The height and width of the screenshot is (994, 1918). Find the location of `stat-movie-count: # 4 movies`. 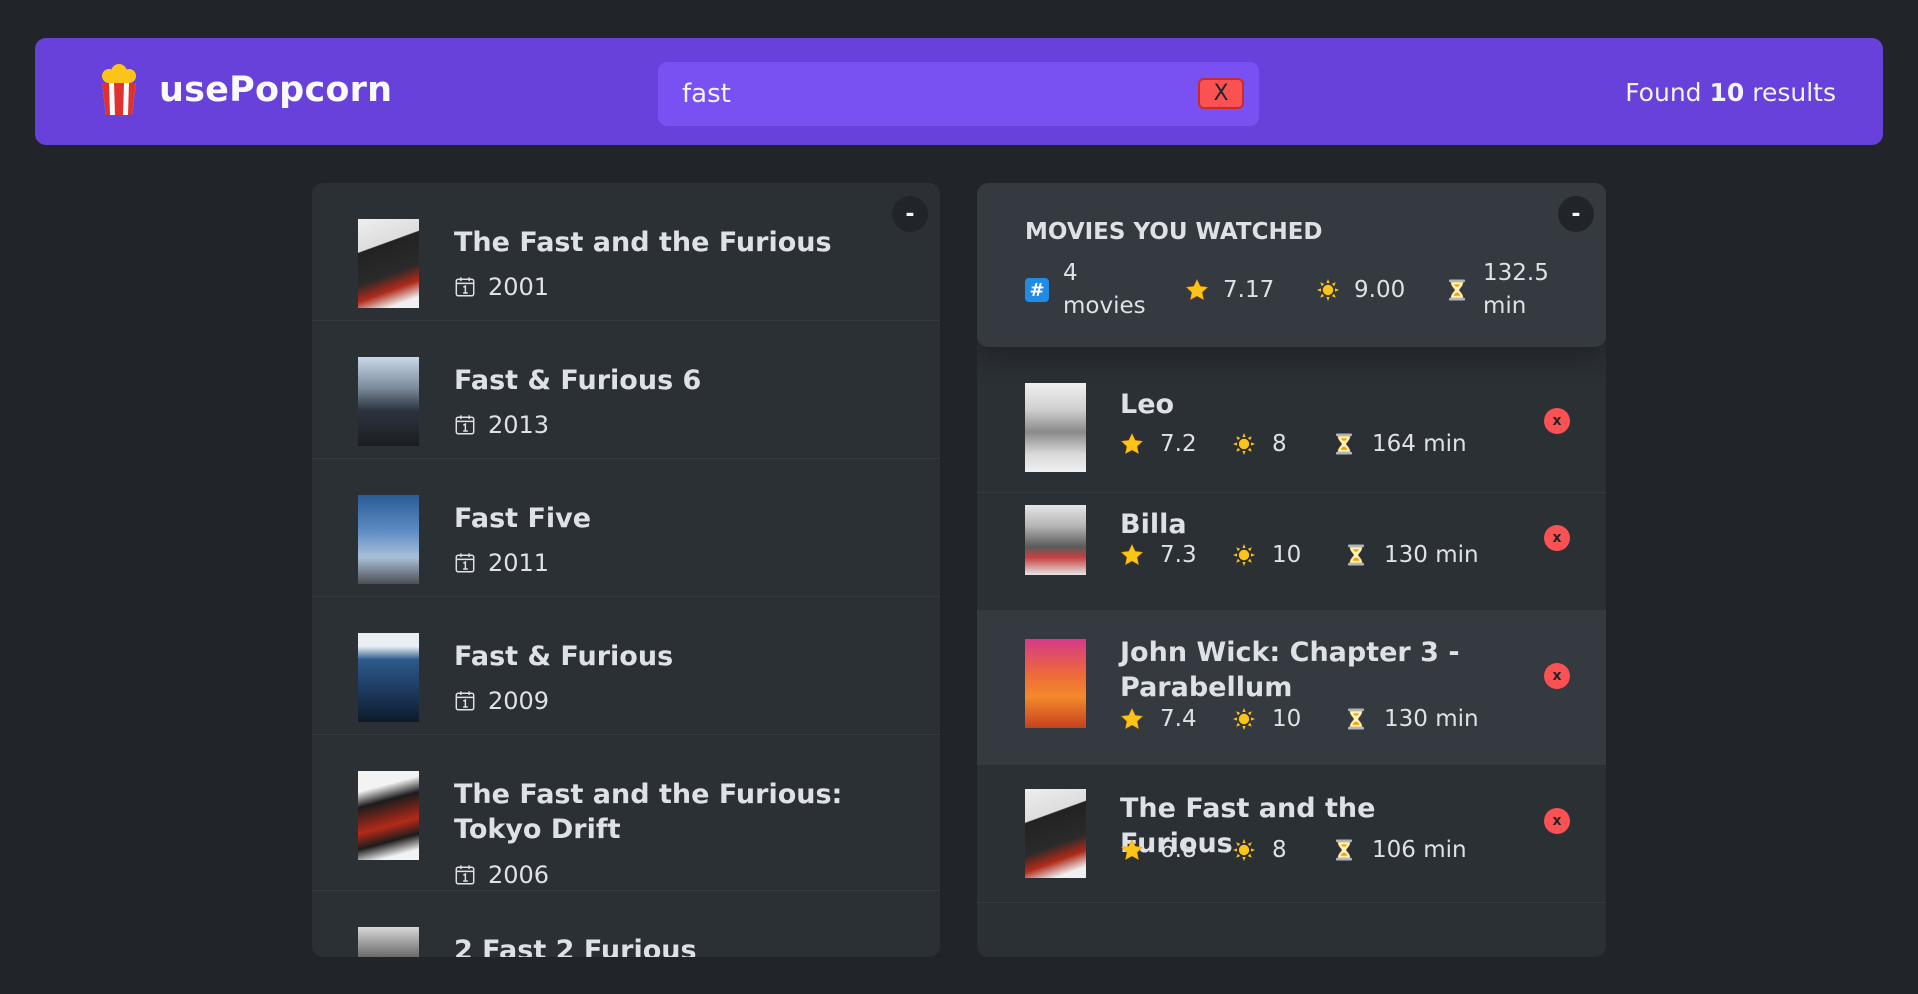

stat-movie-count: # 4 movies is located at coordinates (1105, 290).